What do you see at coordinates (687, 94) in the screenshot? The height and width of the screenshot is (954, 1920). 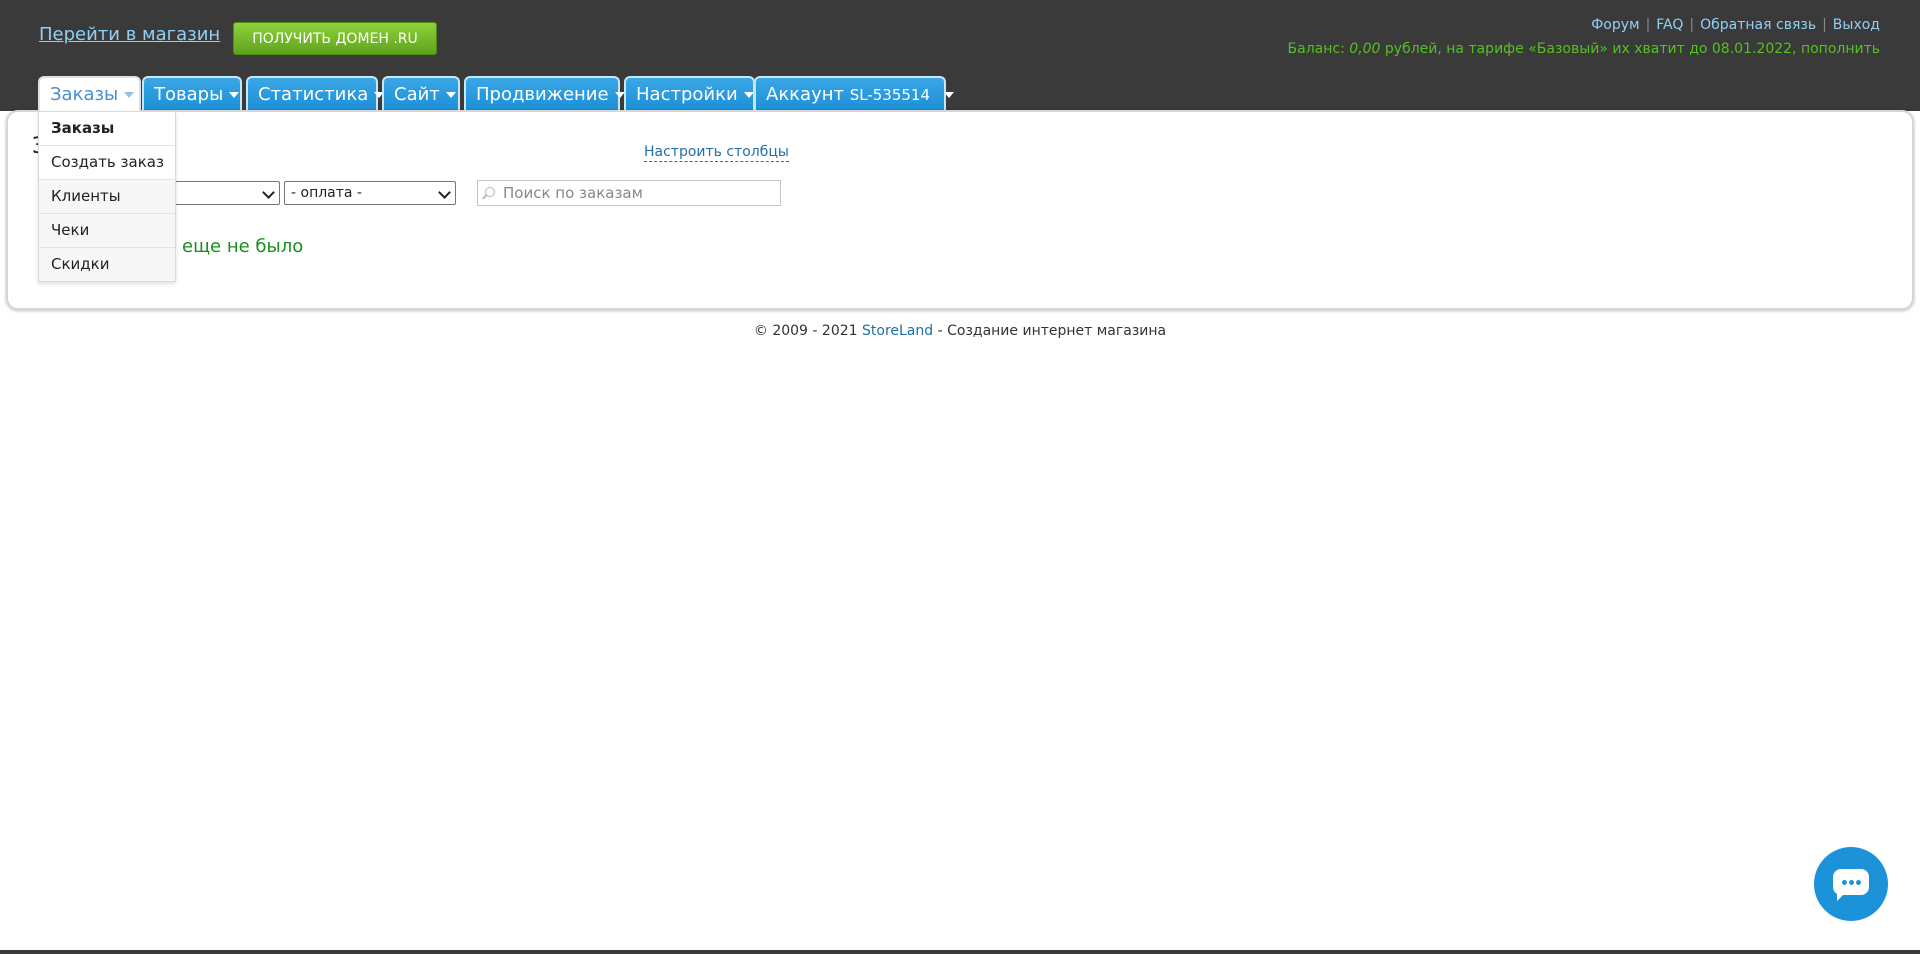 I see `tab-label: Настройки` at bounding box center [687, 94].